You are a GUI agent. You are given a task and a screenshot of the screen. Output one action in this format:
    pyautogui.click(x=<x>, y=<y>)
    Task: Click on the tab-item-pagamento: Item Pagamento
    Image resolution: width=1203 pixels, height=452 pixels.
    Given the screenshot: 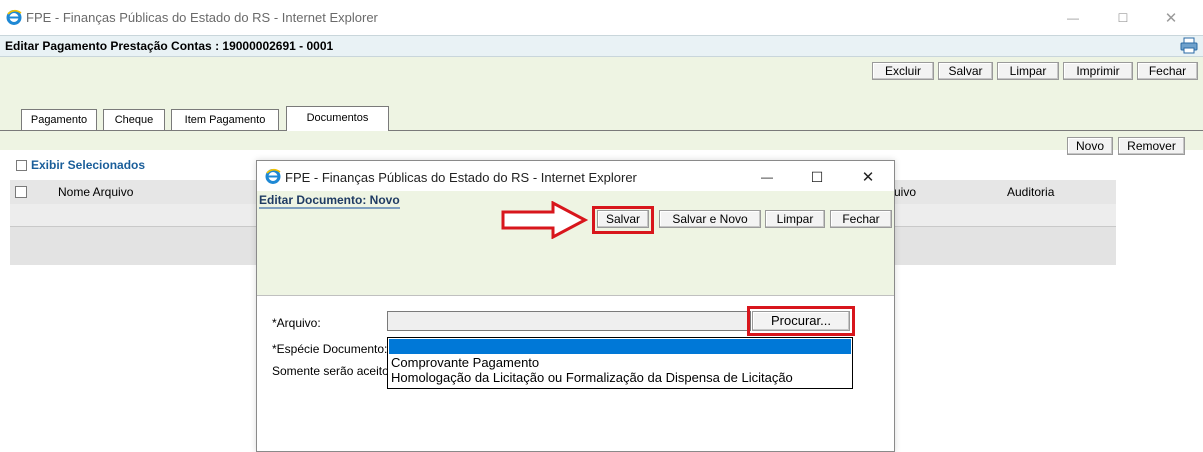 What is the action you would take?
    pyautogui.click(x=225, y=120)
    